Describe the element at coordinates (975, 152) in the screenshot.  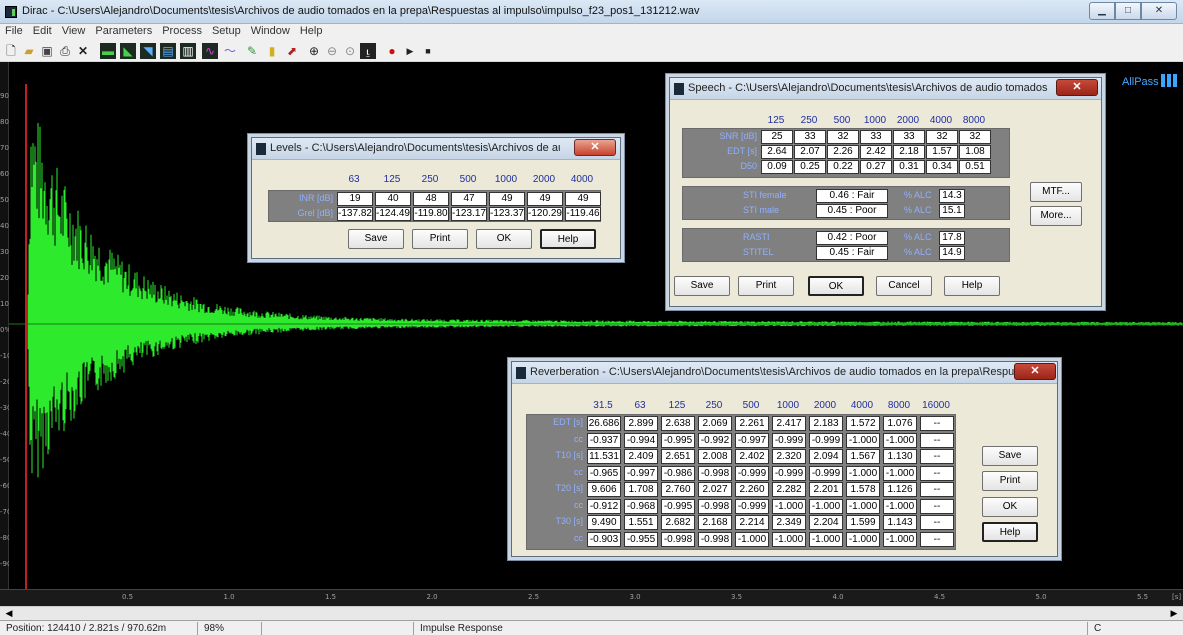
I see `speech-value-cell: 1.08` at that location.